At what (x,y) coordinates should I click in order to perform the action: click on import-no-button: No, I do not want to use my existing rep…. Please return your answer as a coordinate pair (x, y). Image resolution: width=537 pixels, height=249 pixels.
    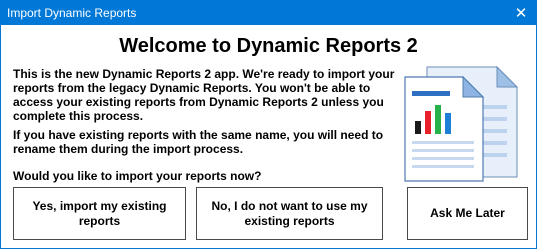
    Looking at the image, I should click on (289, 213).